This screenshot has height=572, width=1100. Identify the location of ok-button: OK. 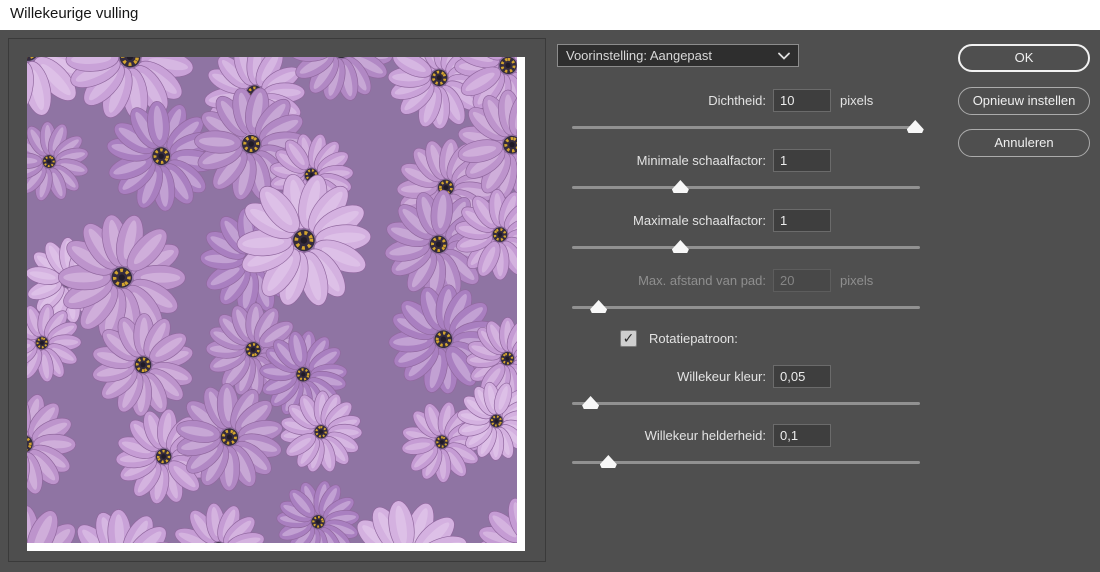
(1024, 58).